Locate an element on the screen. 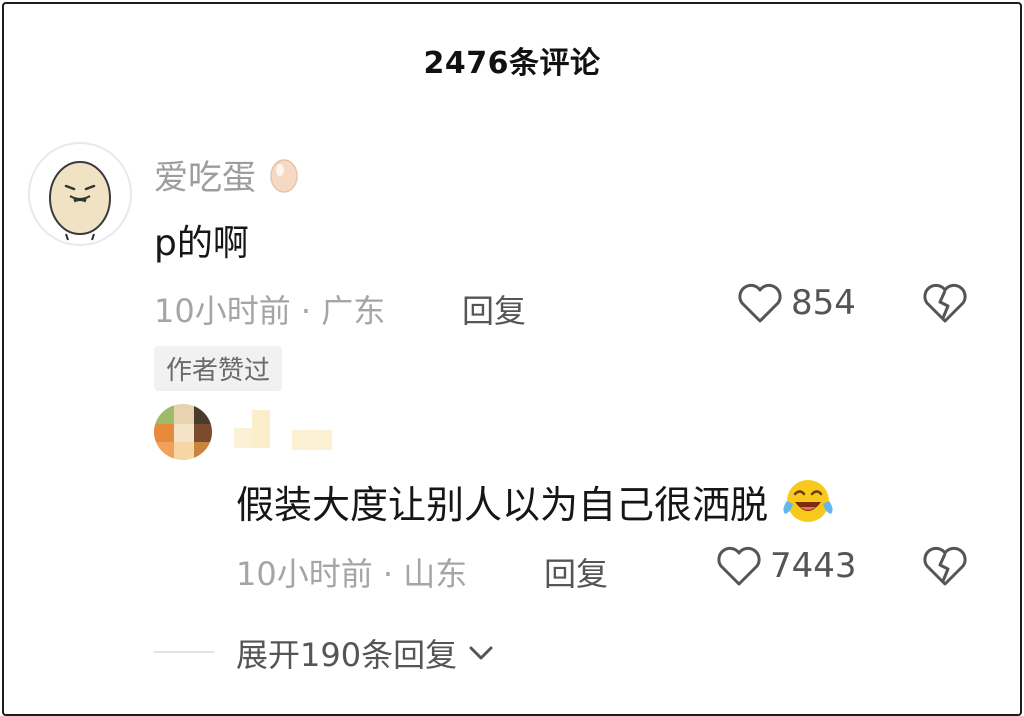 This screenshot has width=1024, height=716. pixelated-avatar-icon is located at coordinates (183, 432).